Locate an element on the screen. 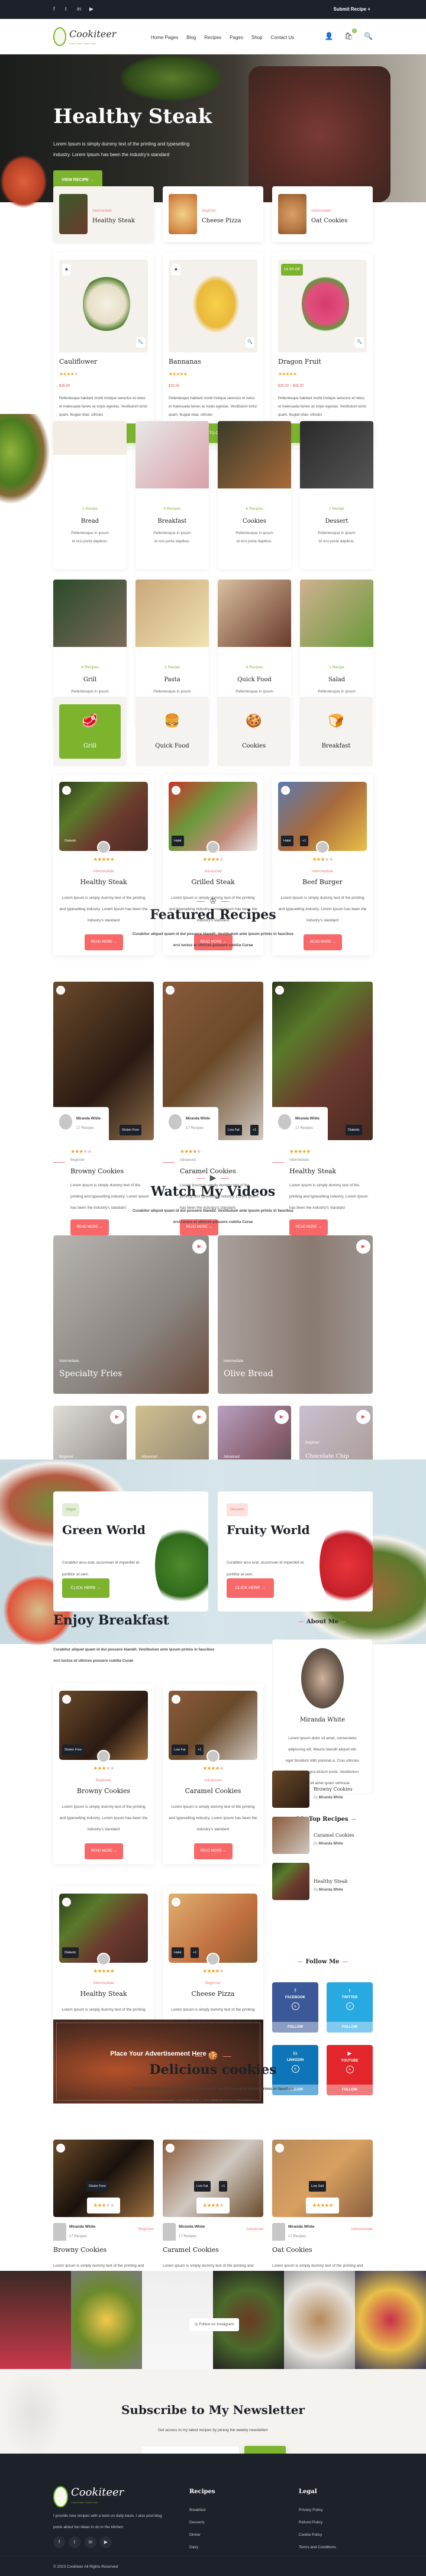  recipe-name: Browny Cookies is located at coordinates (79, 2250).